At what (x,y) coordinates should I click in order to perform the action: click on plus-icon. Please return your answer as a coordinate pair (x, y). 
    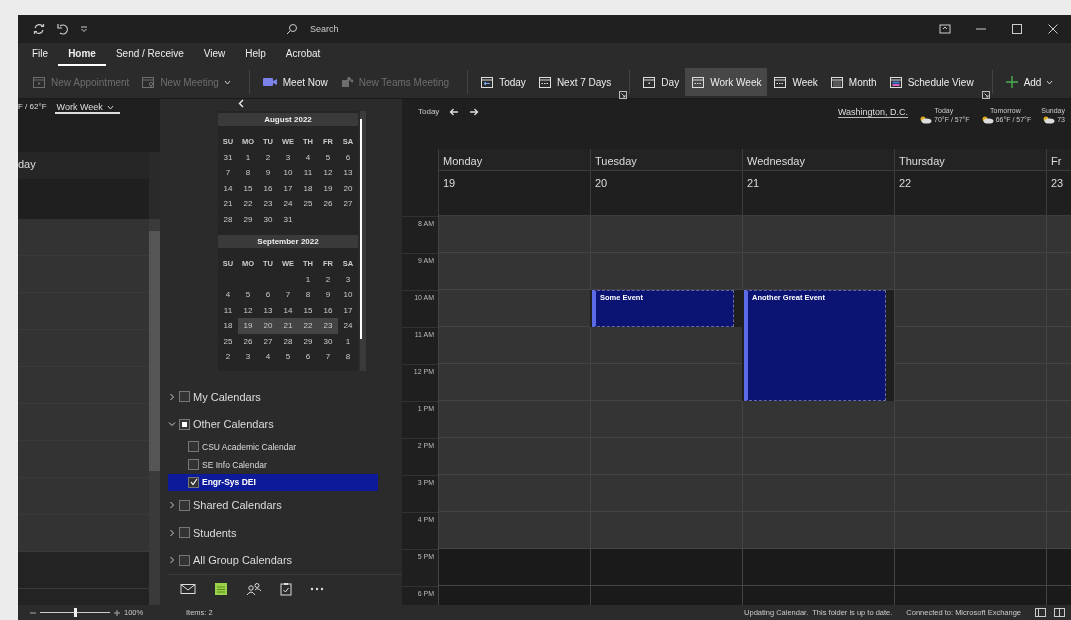
    Looking at the image, I should click on (117, 612).